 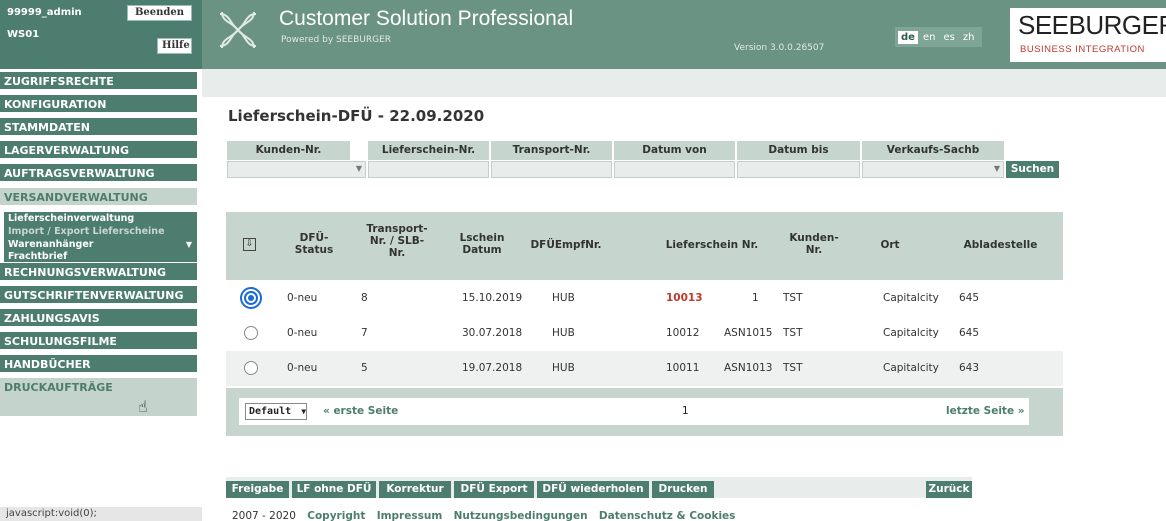 What do you see at coordinates (356, 116) in the screenshot?
I see `page-title: Lieferschein-DFÜ - 22.09.2020` at bounding box center [356, 116].